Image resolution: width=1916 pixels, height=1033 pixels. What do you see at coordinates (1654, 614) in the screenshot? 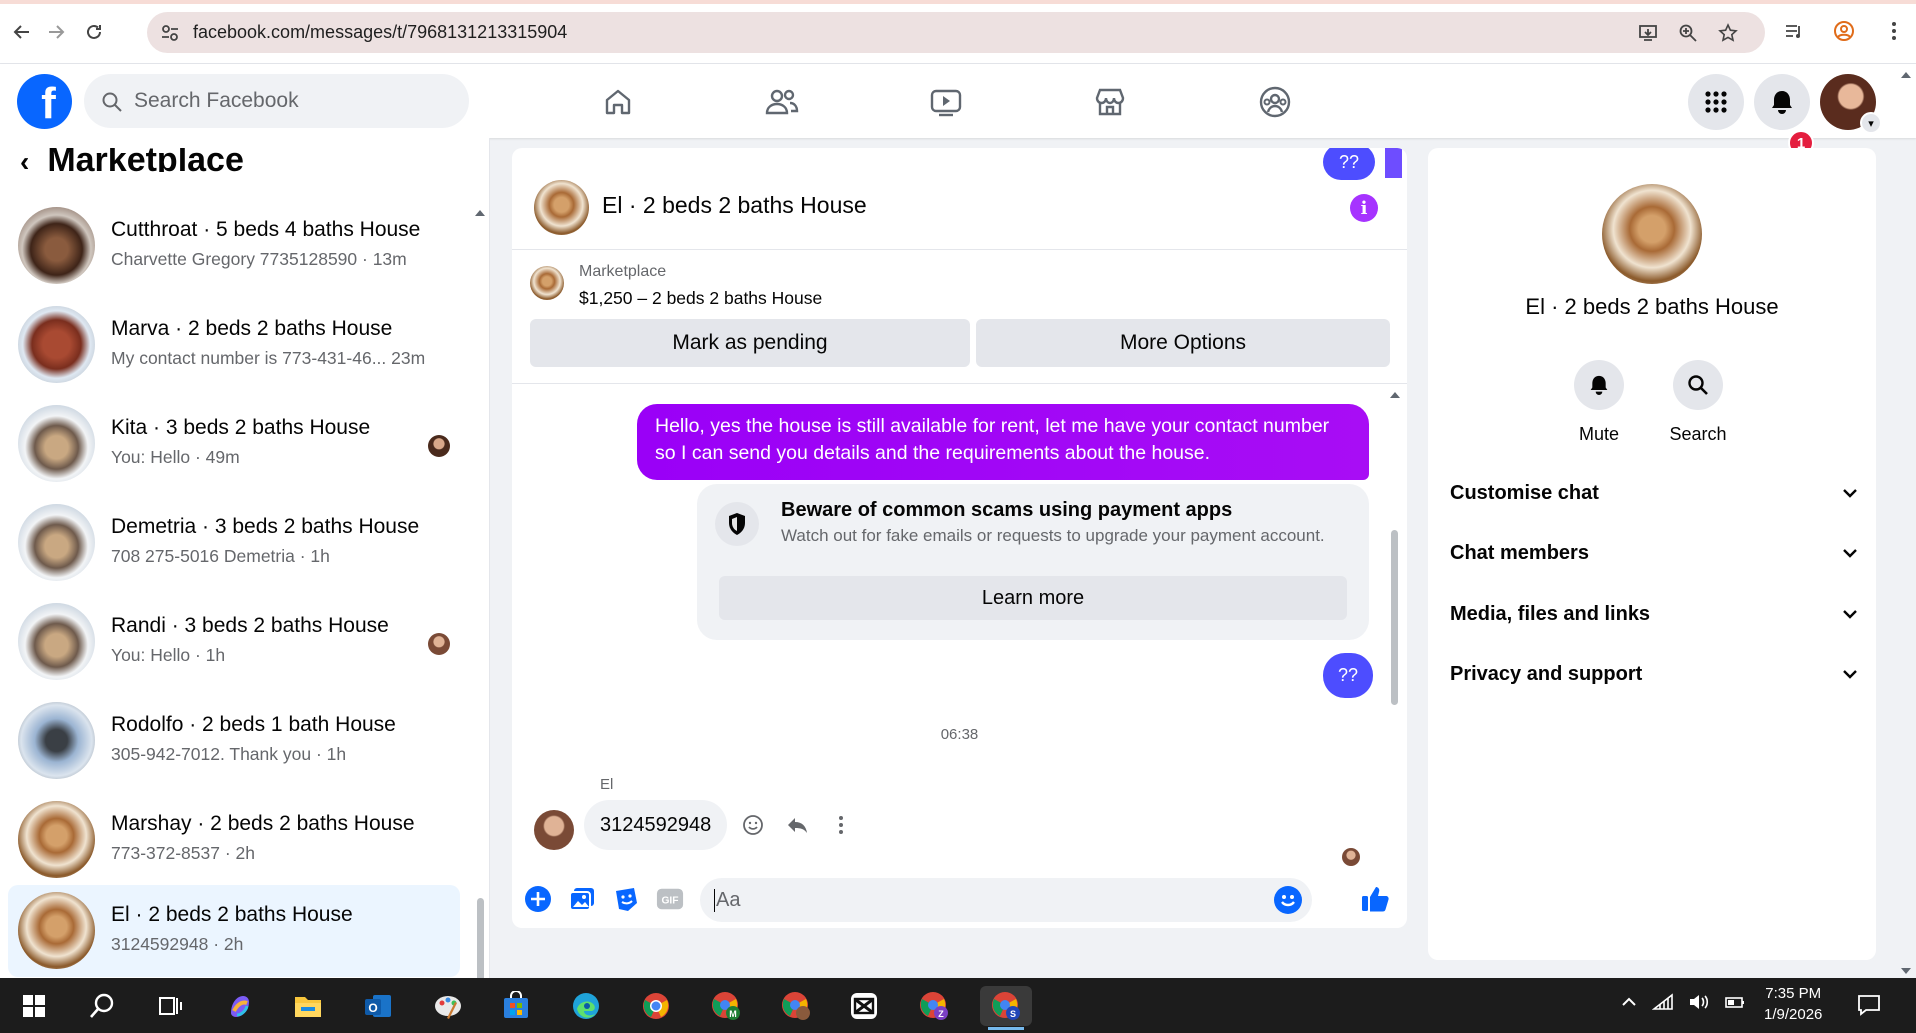
I see `media-files-links-section: Media, files and links` at bounding box center [1654, 614].